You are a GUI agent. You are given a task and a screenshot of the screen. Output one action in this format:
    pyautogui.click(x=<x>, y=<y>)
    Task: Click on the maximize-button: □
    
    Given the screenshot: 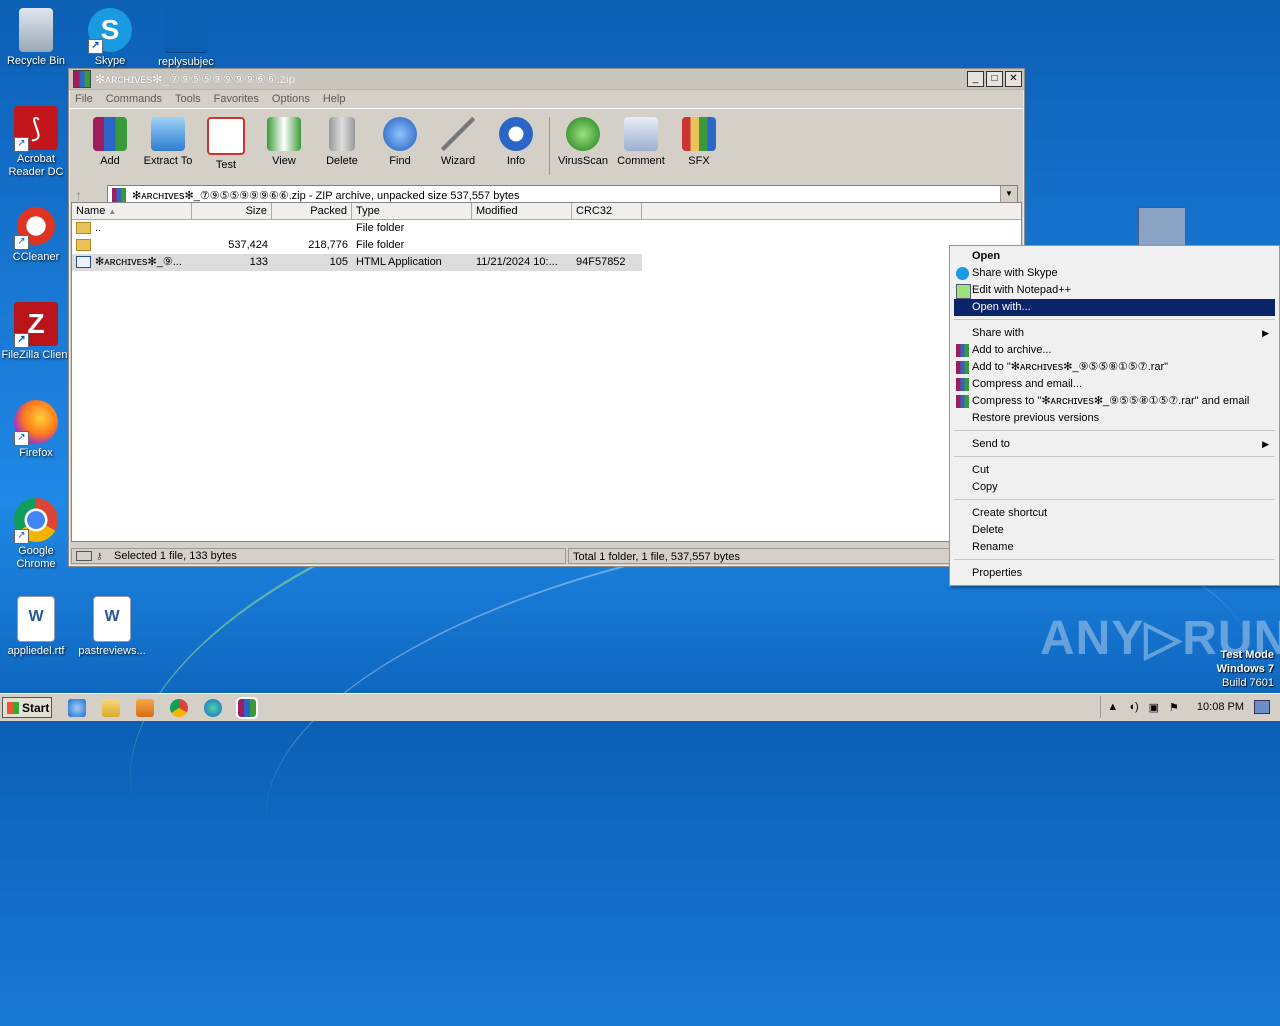 What is the action you would take?
    pyautogui.click(x=994, y=79)
    